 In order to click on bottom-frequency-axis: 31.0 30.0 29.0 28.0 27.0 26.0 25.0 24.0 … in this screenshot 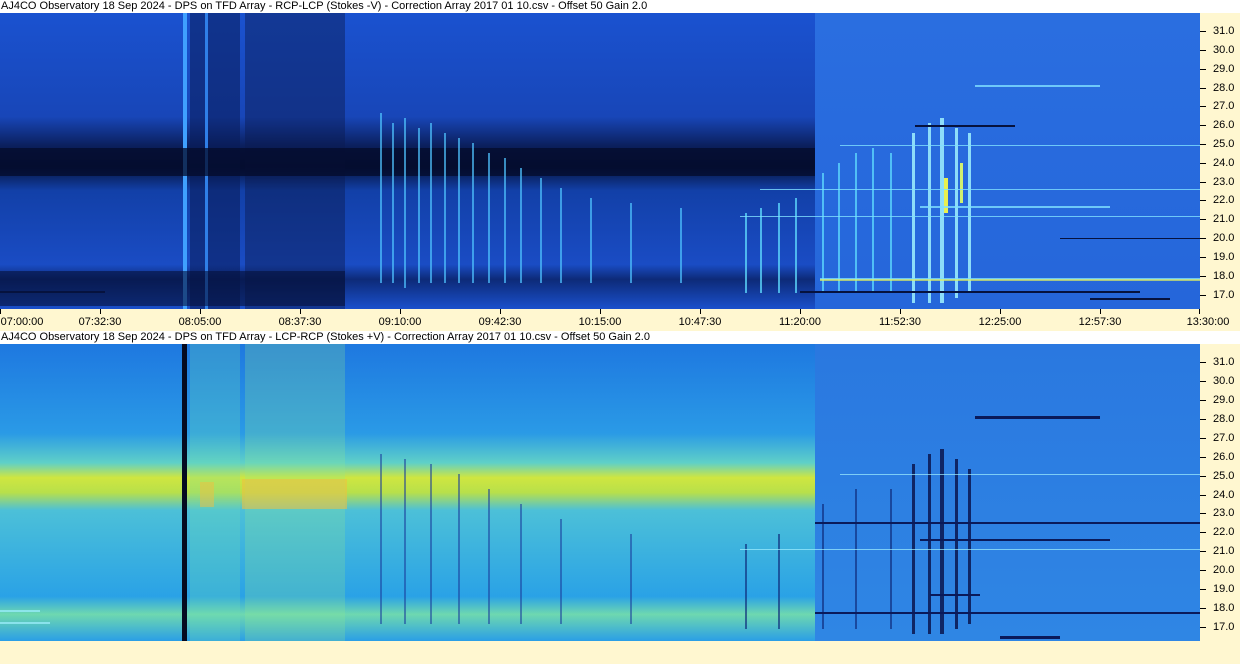, I will do `click(1220, 492)`.